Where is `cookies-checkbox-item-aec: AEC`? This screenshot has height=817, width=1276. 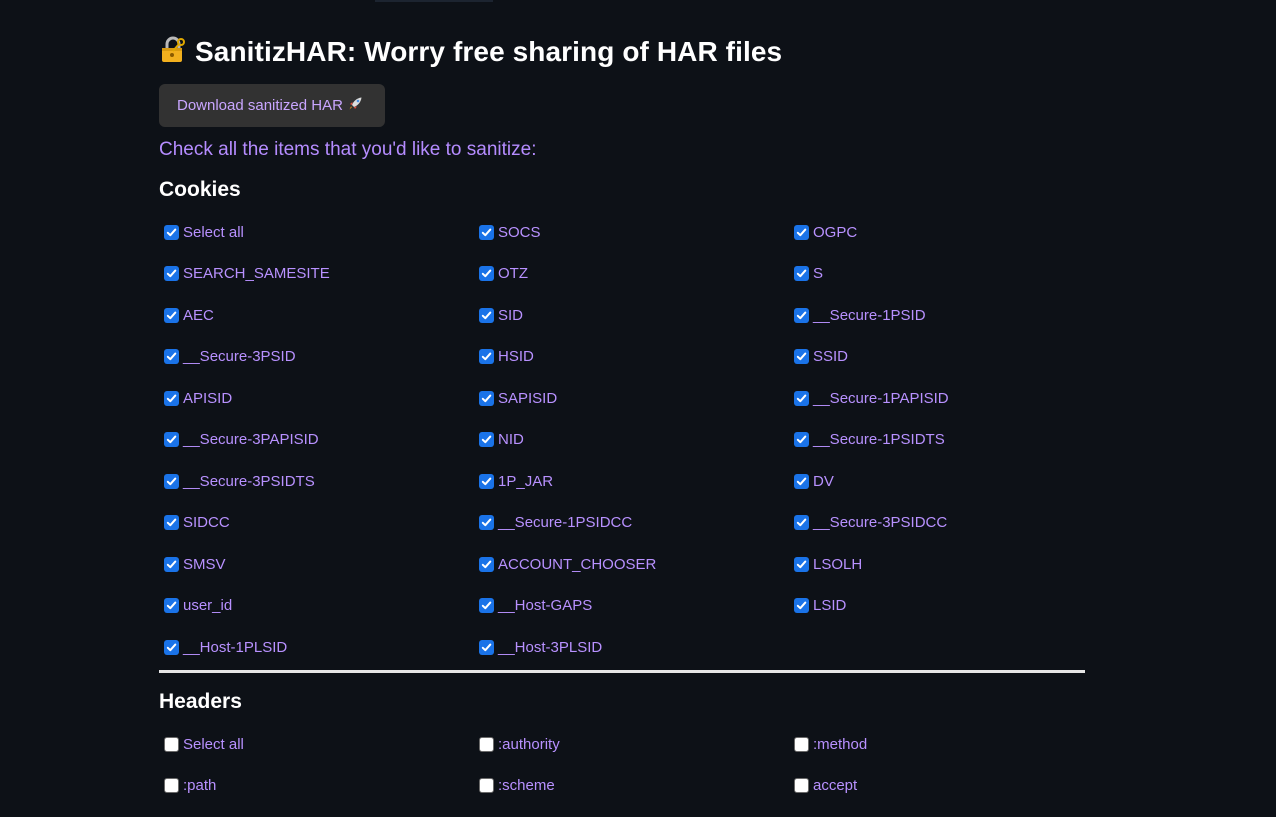 cookies-checkbox-item-aec: AEC is located at coordinates (321, 315).